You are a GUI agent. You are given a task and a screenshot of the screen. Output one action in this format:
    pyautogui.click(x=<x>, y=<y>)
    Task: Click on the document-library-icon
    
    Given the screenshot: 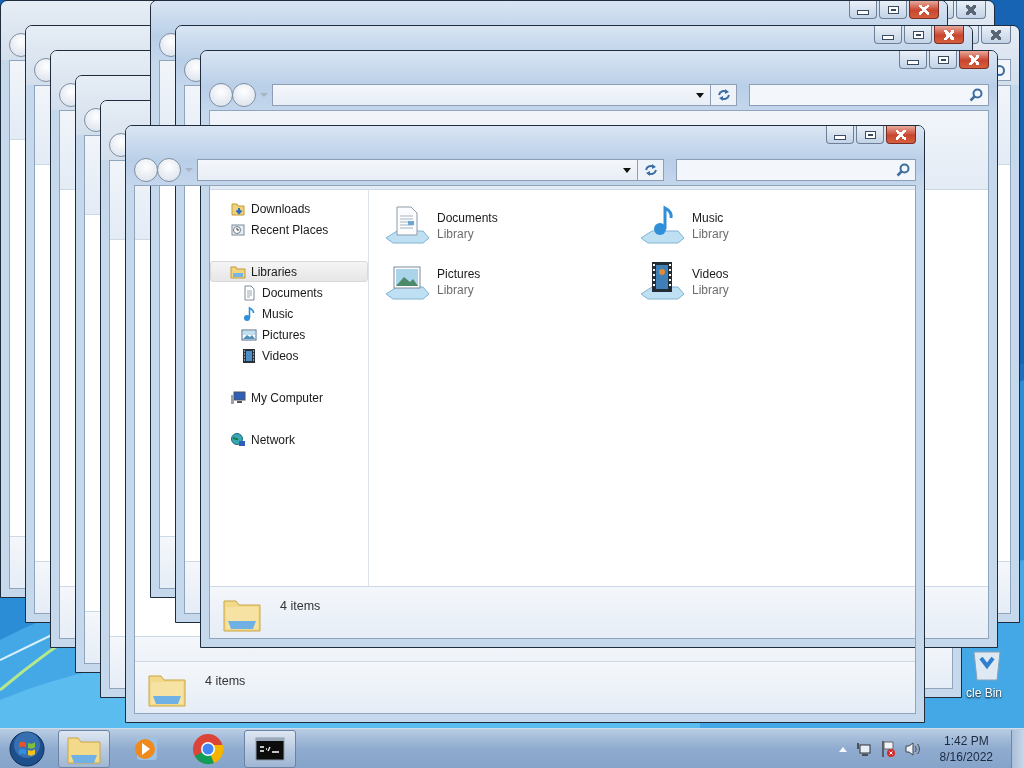 What is the action you would take?
    pyautogui.click(x=407, y=225)
    